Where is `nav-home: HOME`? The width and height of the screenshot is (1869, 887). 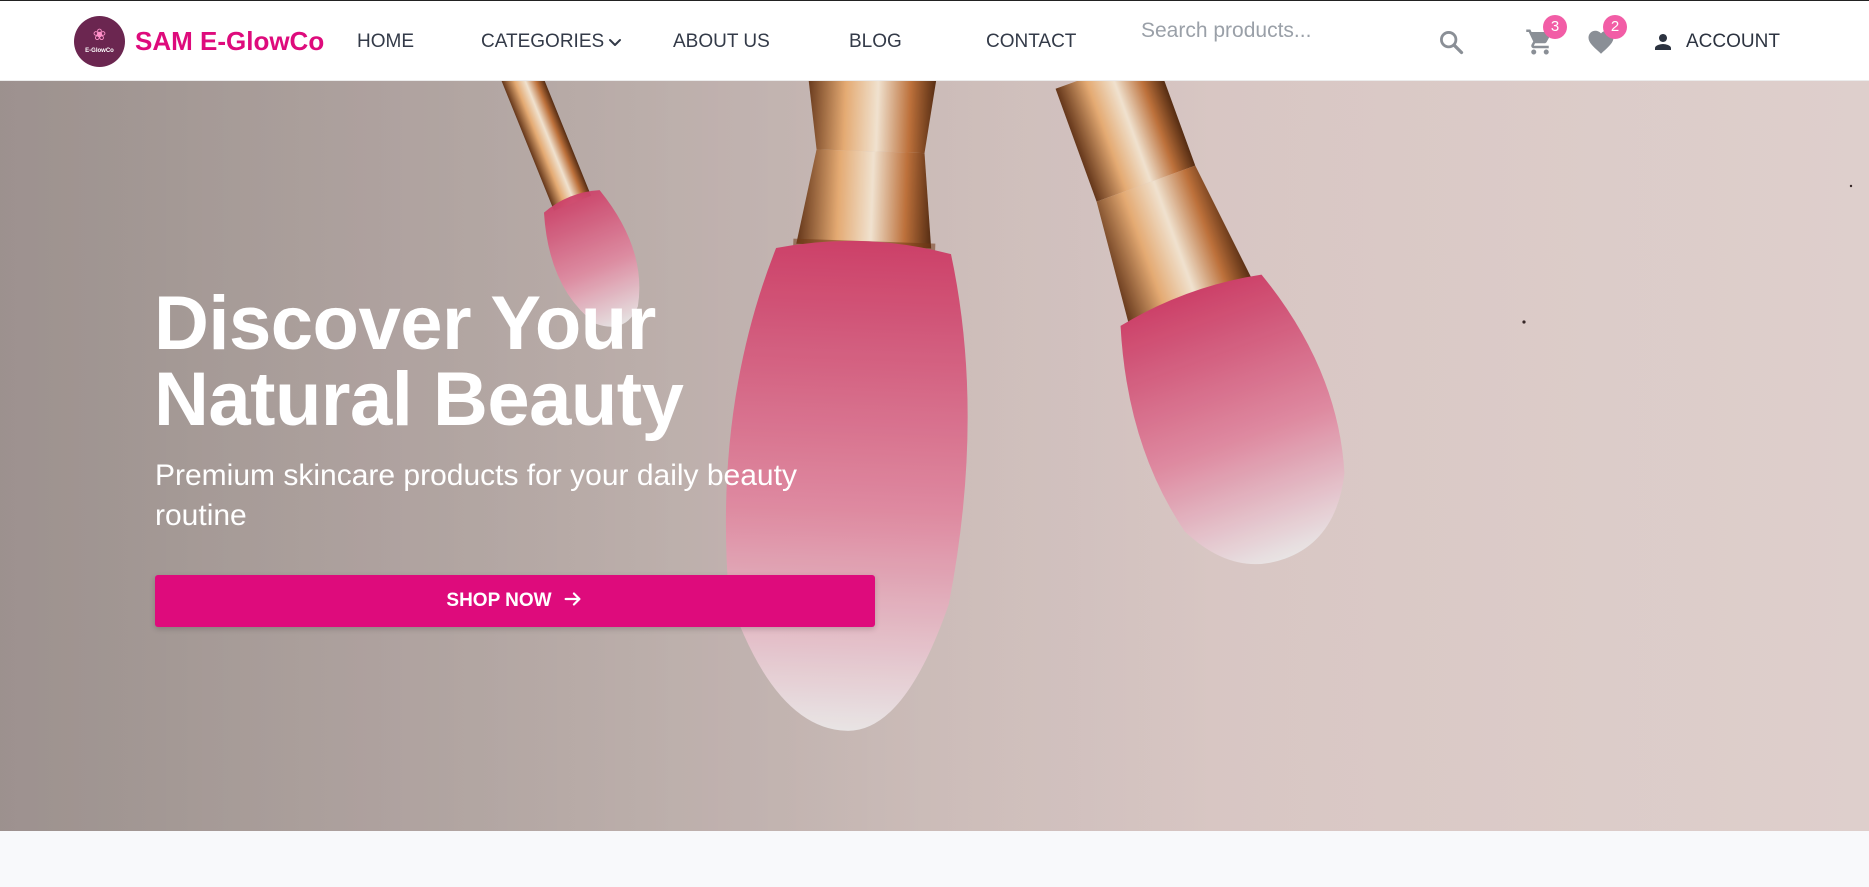 nav-home: HOME is located at coordinates (385, 42).